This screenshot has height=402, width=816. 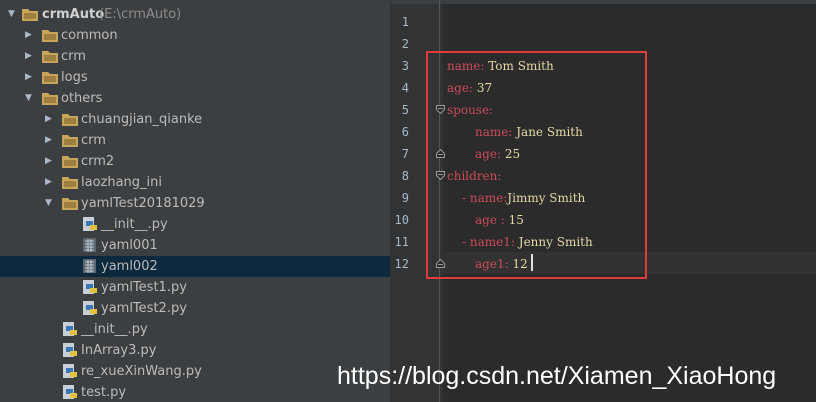 I want to click on line-number: 2, so click(x=405, y=44).